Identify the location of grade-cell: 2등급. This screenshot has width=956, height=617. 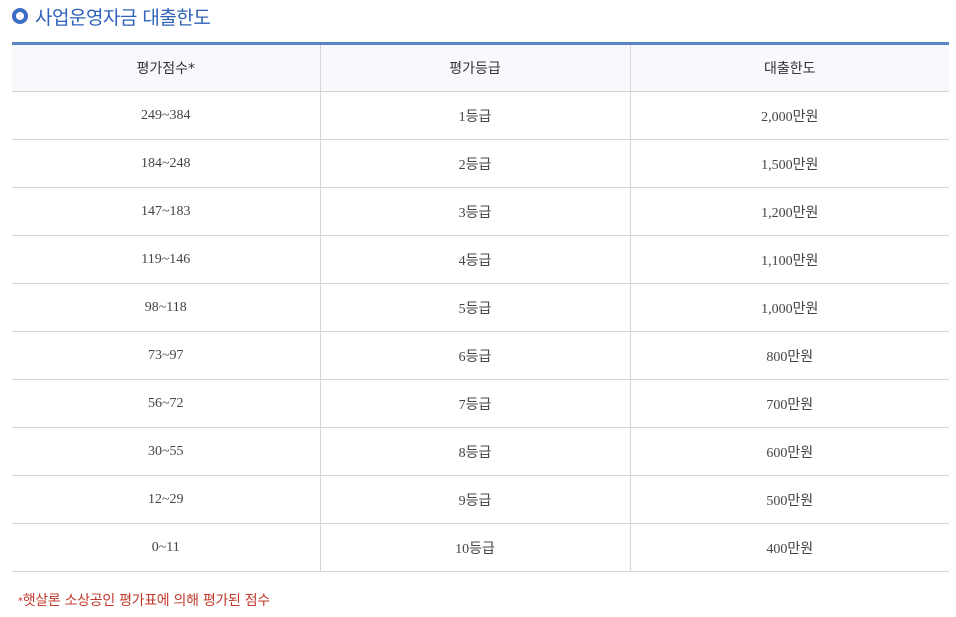
(474, 163).